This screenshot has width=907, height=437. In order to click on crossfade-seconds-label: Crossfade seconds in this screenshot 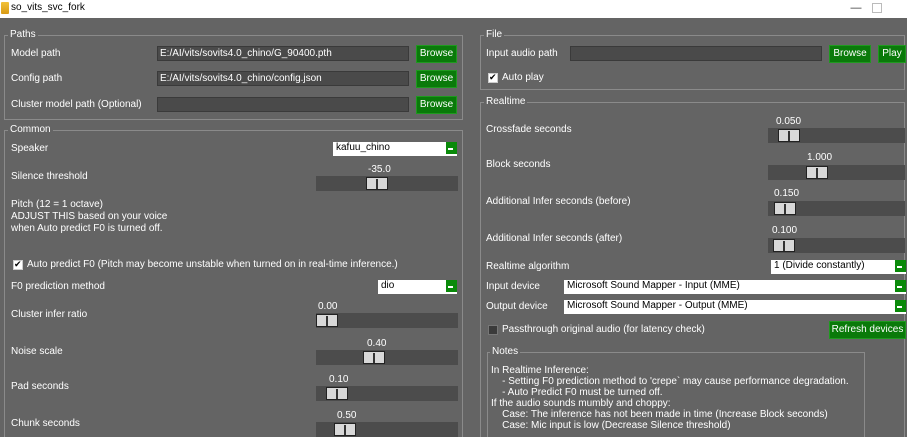, I will do `click(529, 129)`.